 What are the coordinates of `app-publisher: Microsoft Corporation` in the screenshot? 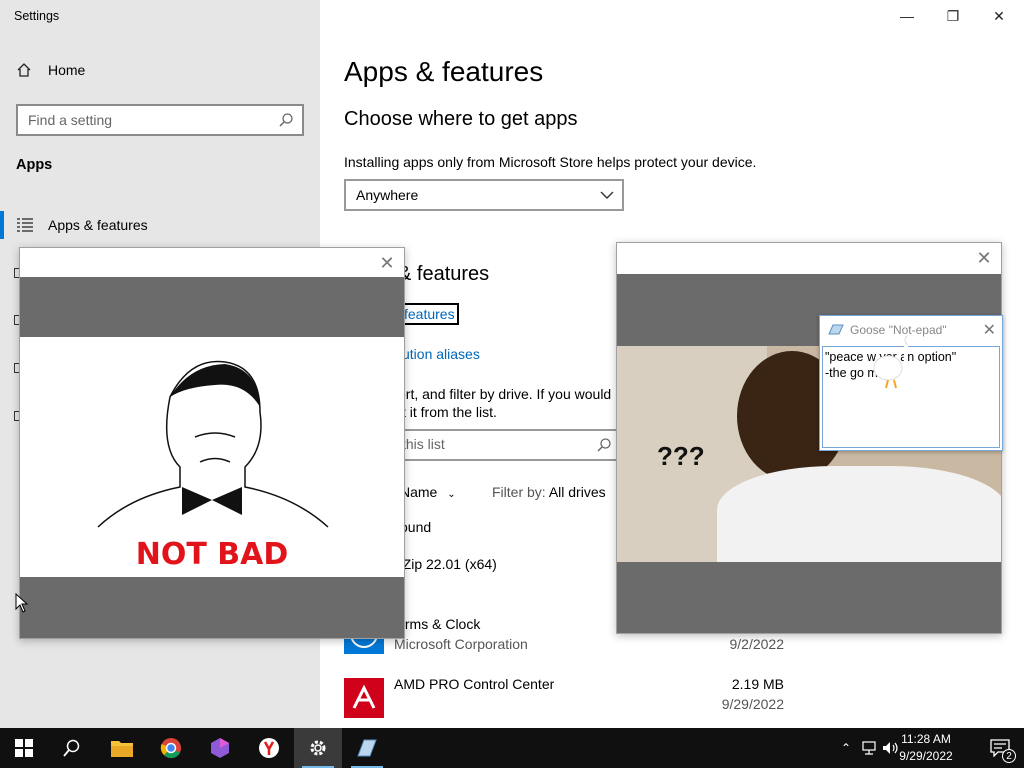 It's located at (461, 644).